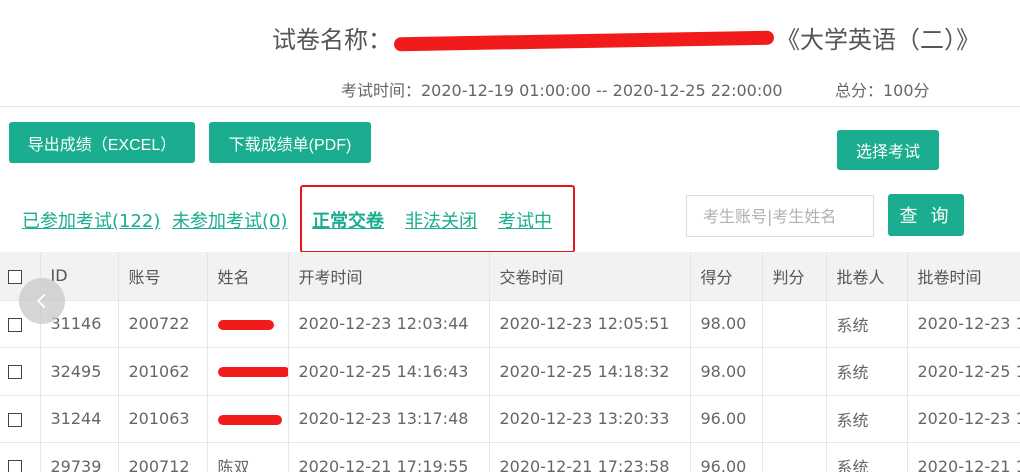 The height and width of the screenshot is (472, 1020). Describe the element at coordinates (926, 215) in the screenshot. I see `query-button: 查 询` at that location.